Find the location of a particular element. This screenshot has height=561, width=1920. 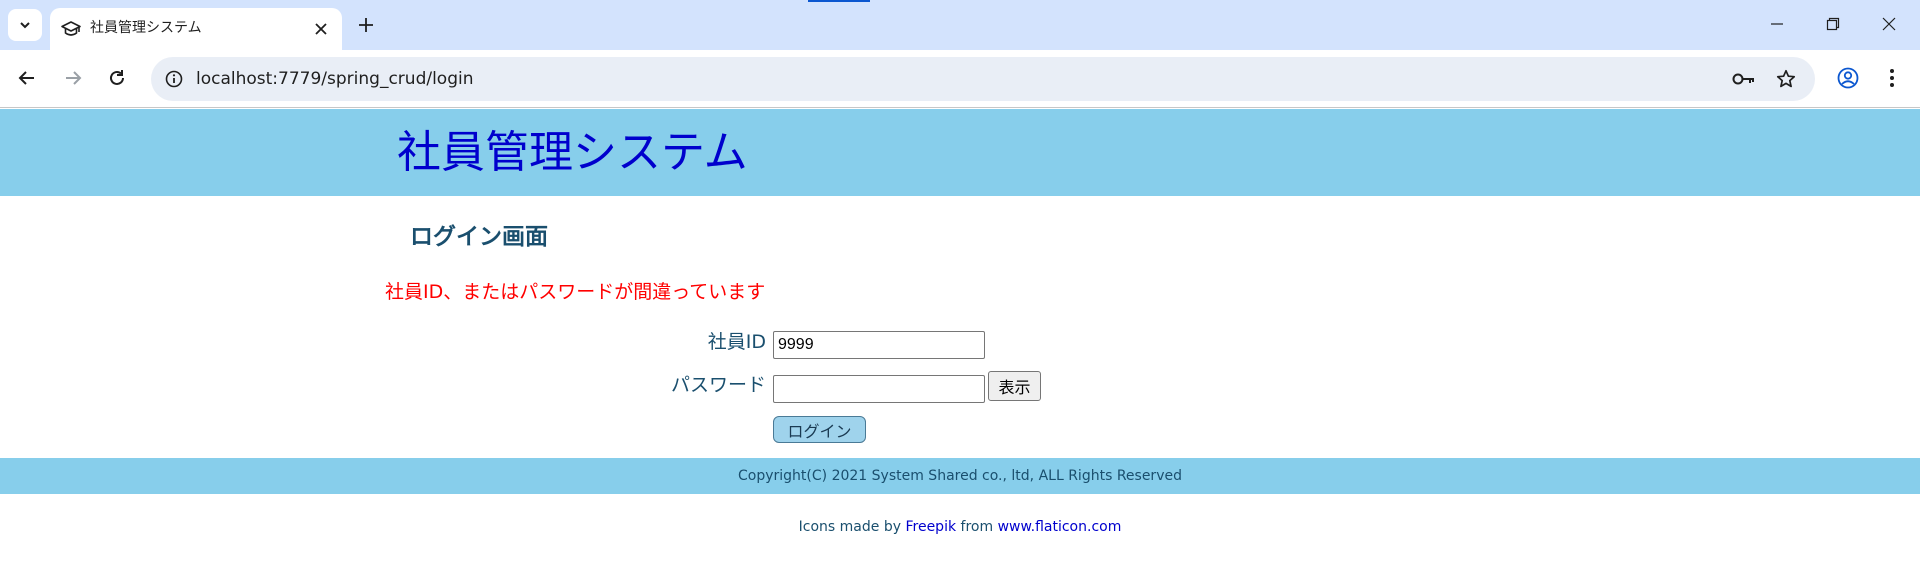

browser-menu-button is located at coordinates (1892, 78).